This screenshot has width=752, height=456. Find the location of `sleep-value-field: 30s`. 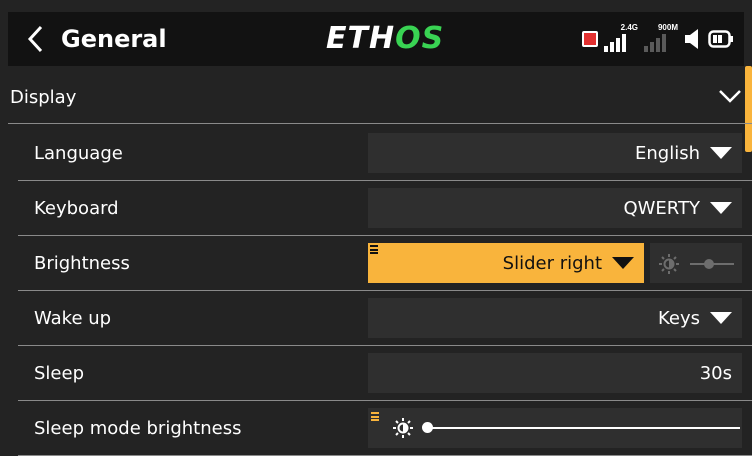

sleep-value-field: 30s is located at coordinates (555, 373).